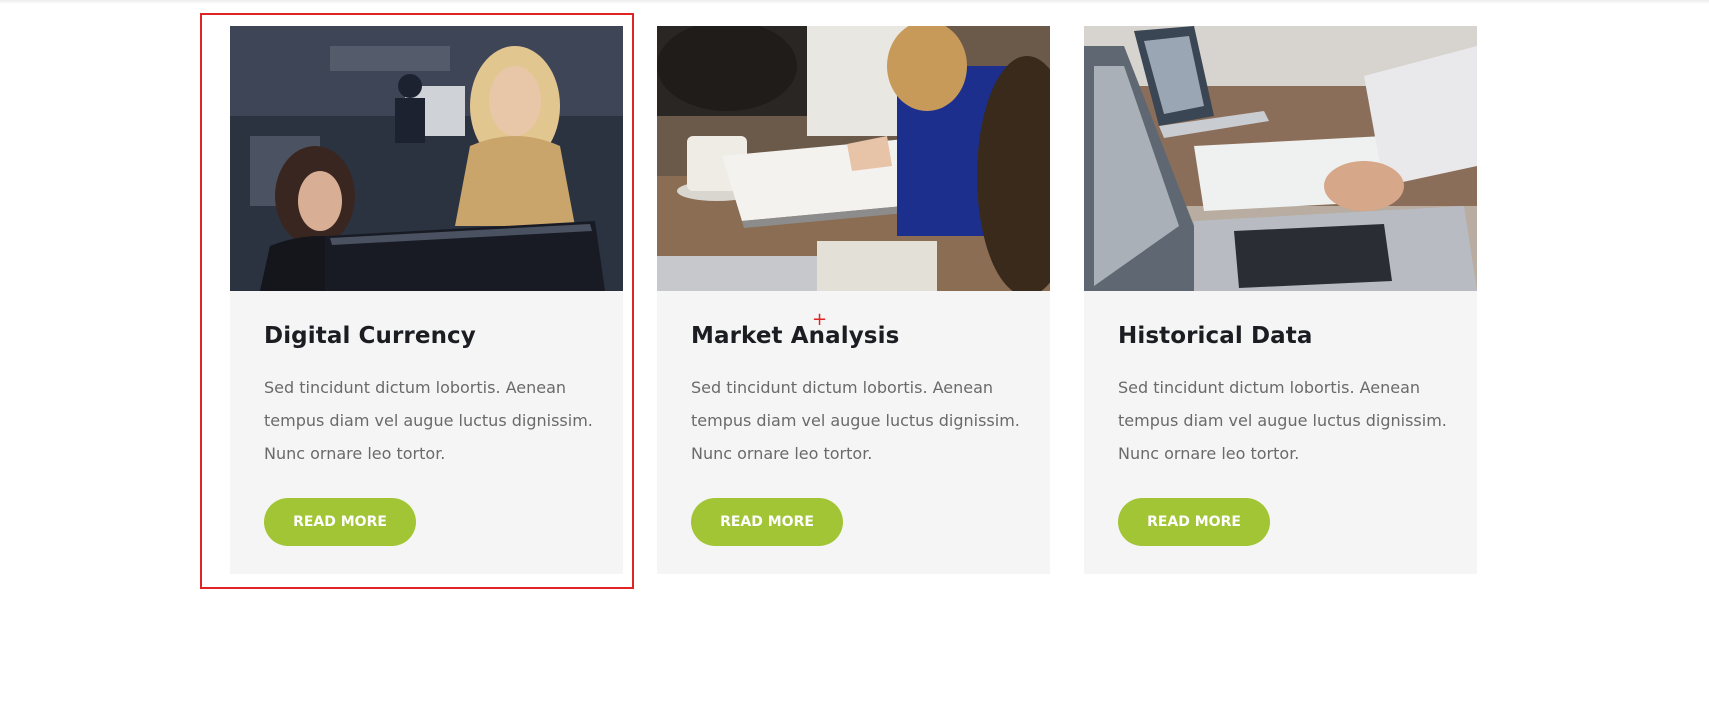 Image resolution: width=1709 pixels, height=716 pixels. I want to click on cursor-crosshair-icon: +, so click(820, 319).